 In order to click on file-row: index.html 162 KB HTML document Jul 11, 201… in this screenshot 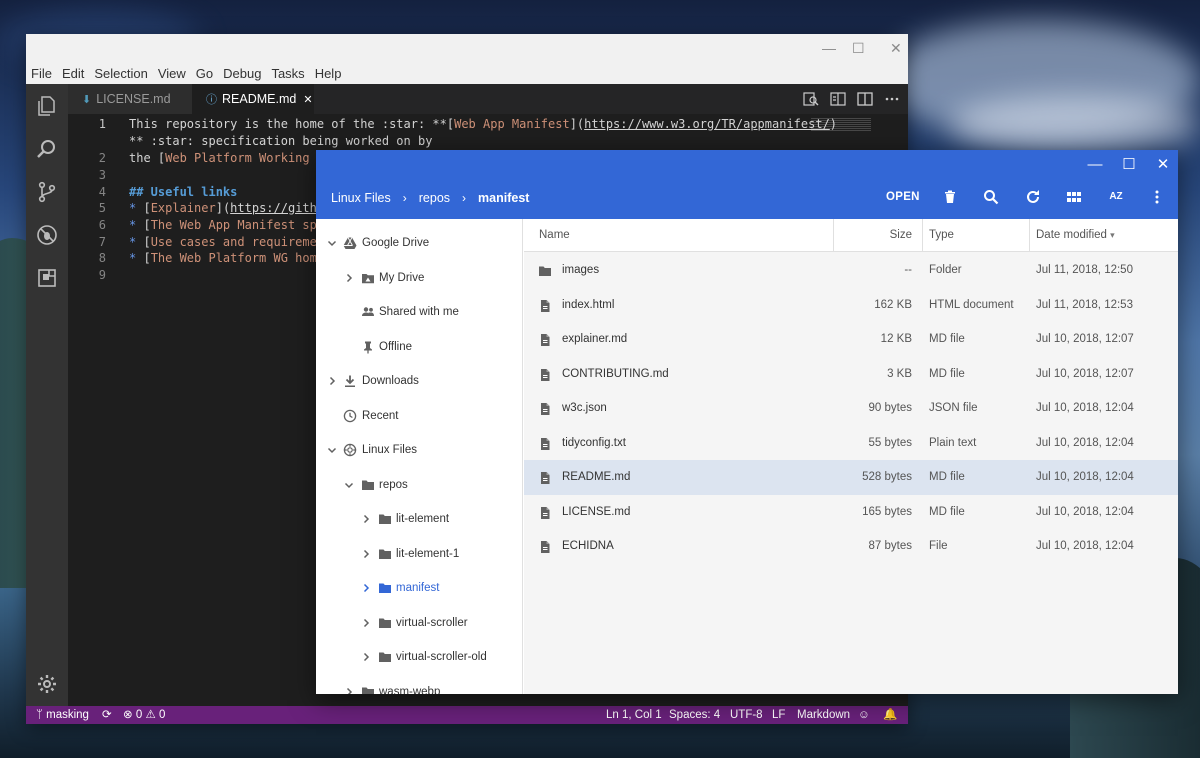, I will do `click(851, 305)`.